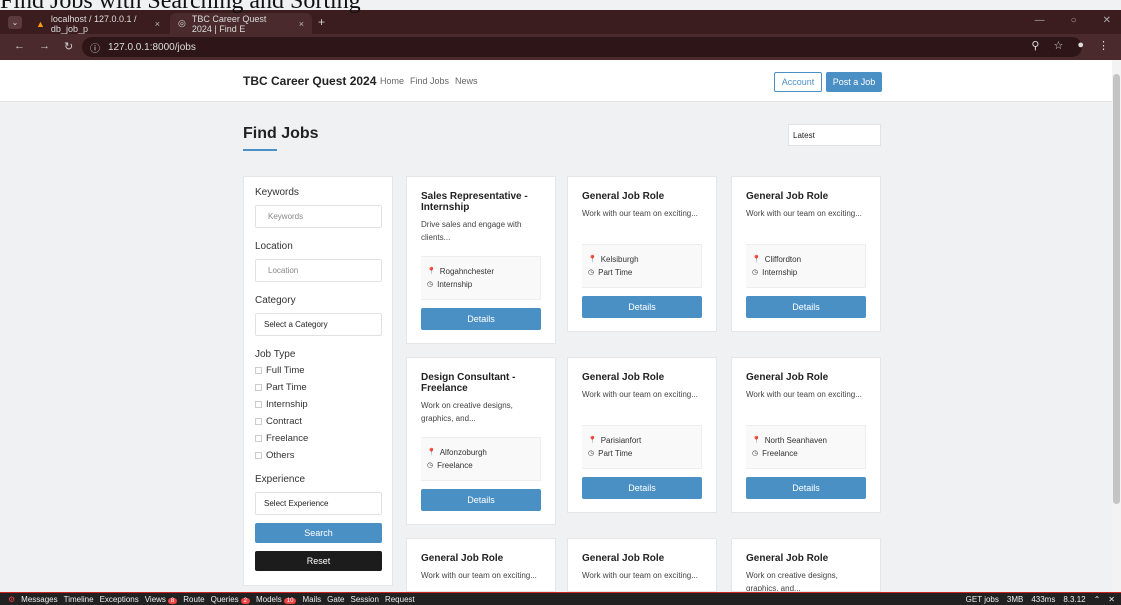  I want to click on nav-news: News, so click(466, 81).